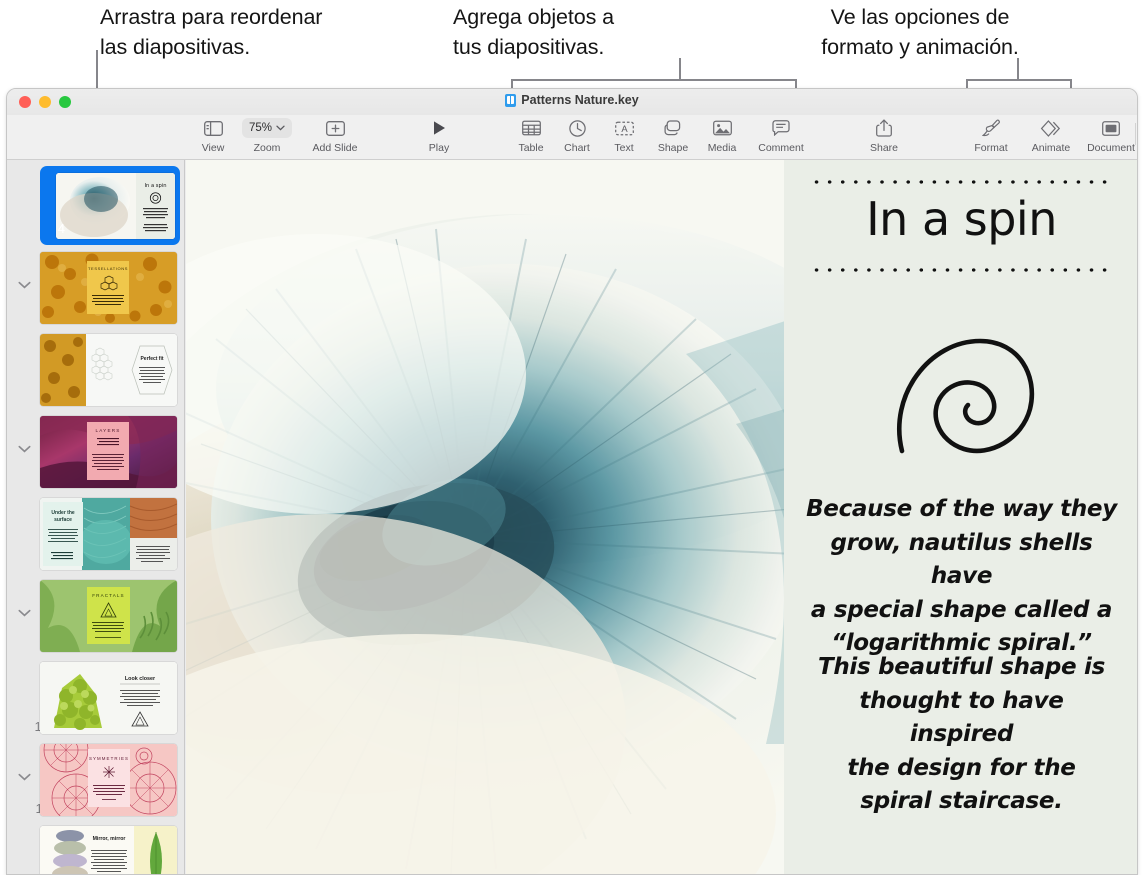 The width and height of the screenshot is (1144, 875). What do you see at coordinates (673, 128) in the screenshot?
I see `shape-icon` at bounding box center [673, 128].